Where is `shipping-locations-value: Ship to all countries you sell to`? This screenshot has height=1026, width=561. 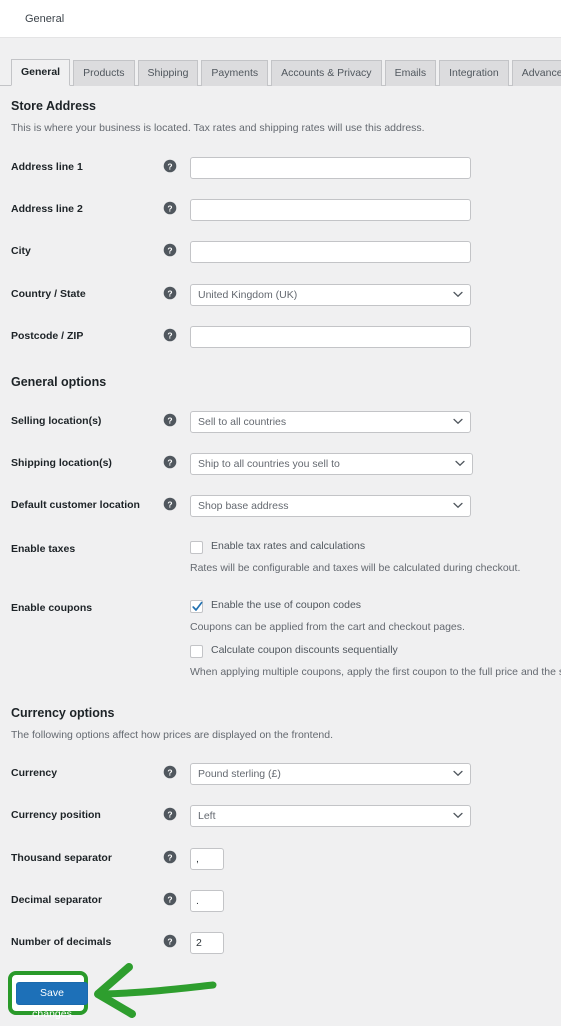
shipping-locations-value: Ship to all countries you sell to is located at coordinates (269, 464).